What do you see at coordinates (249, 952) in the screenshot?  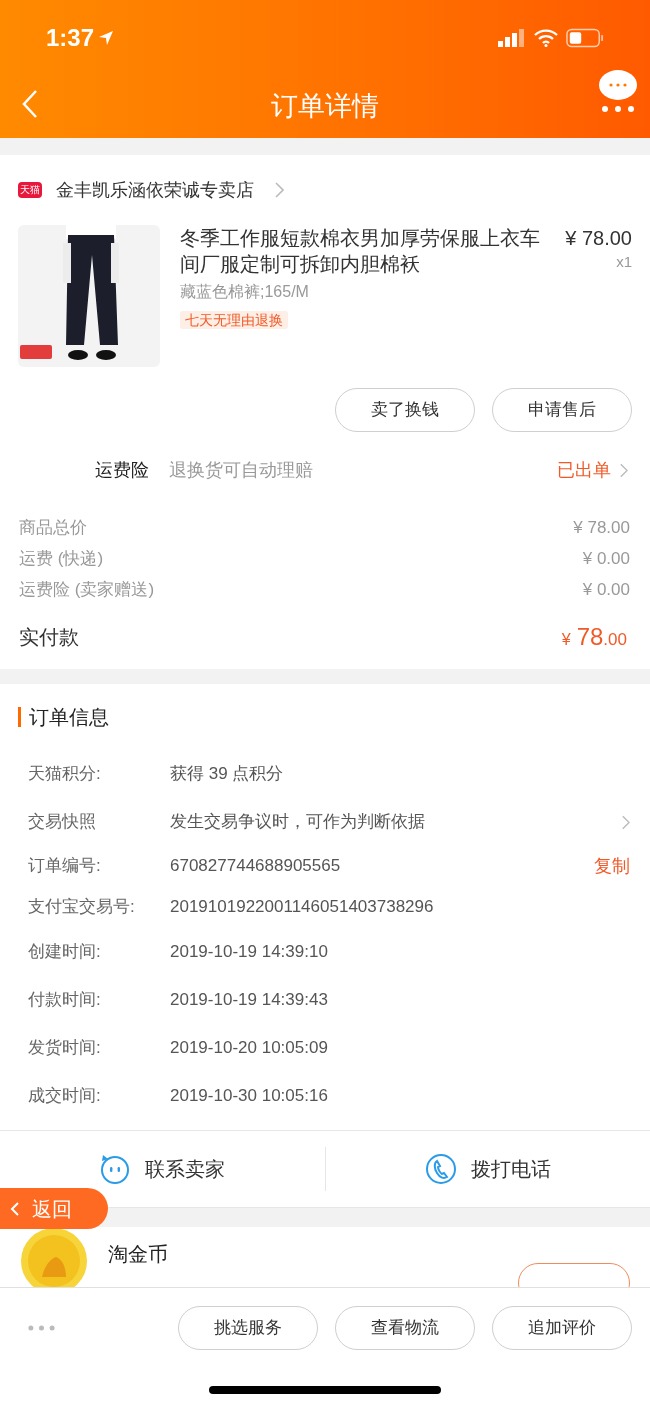 I see `info-value: 2019-10-19 14:39:10` at bounding box center [249, 952].